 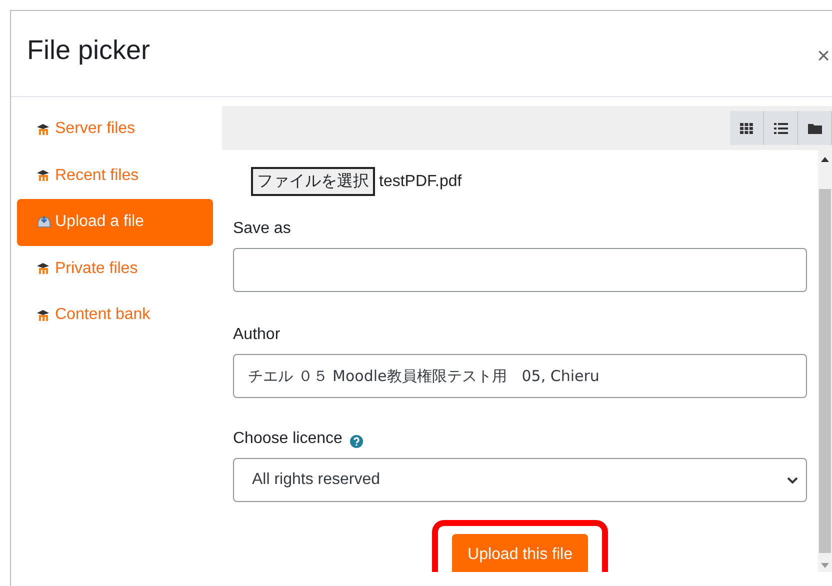 What do you see at coordinates (520, 480) in the screenshot?
I see `licence-select: All rights reserved` at bounding box center [520, 480].